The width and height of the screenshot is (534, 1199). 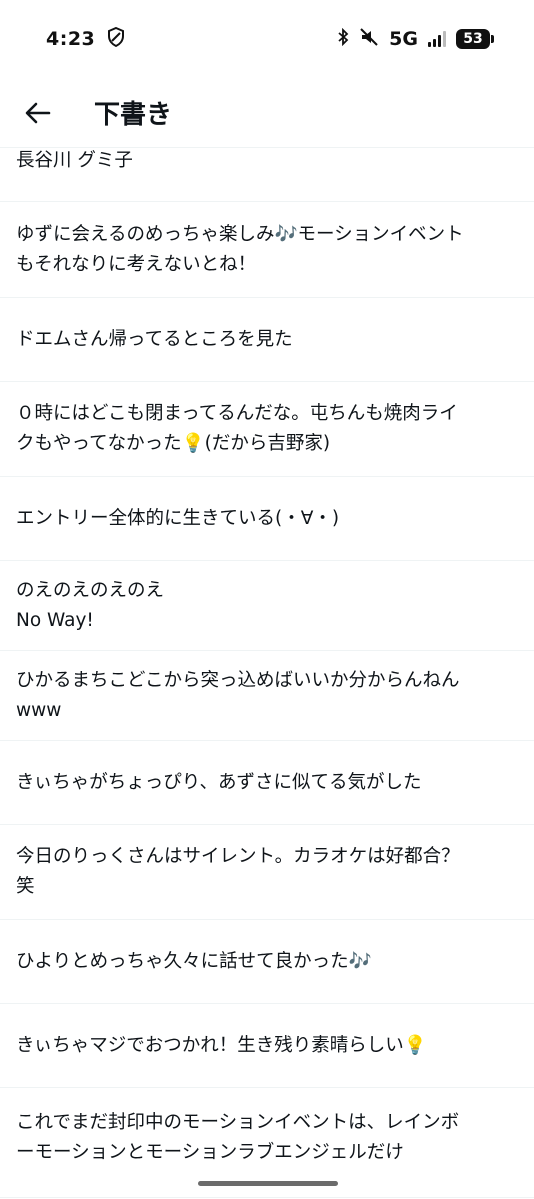 What do you see at coordinates (267, 175) in the screenshot?
I see `draft-item: 長谷川 グミ子` at bounding box center [267, 175].